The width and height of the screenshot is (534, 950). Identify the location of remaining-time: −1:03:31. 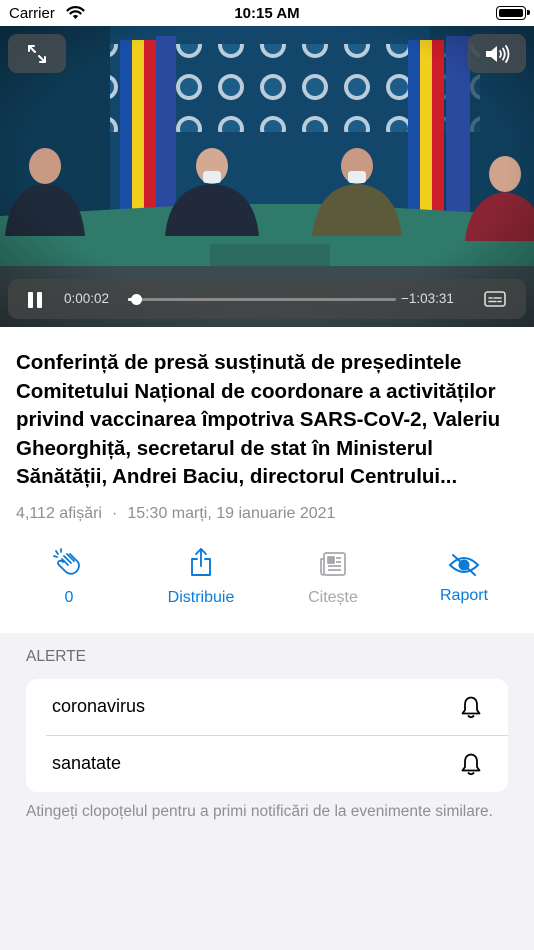
(427, 298).